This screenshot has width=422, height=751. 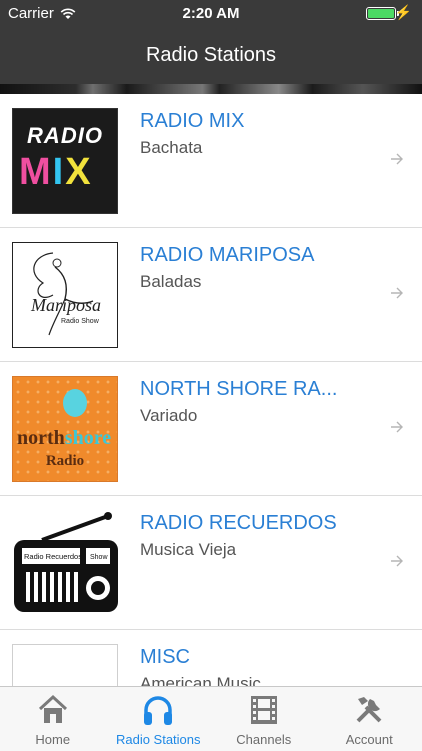 What do you see at coordinates (264, 739) in the screenshot?
I see `tab-label: Channels` at bounding box center [264, 739].